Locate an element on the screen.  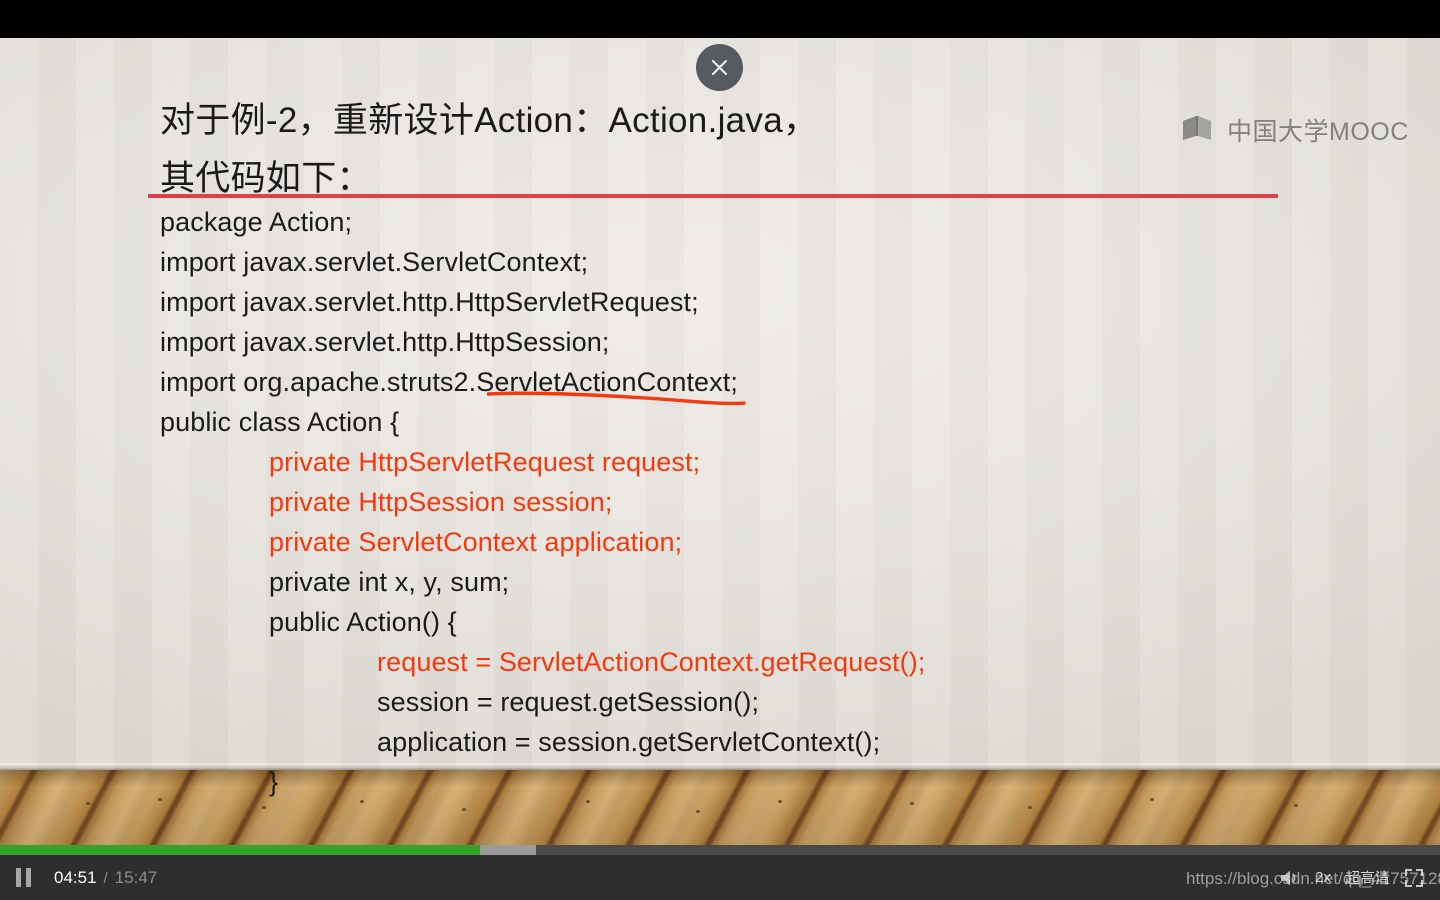
code-line: public class Action { is located at coordinates (280, 422).